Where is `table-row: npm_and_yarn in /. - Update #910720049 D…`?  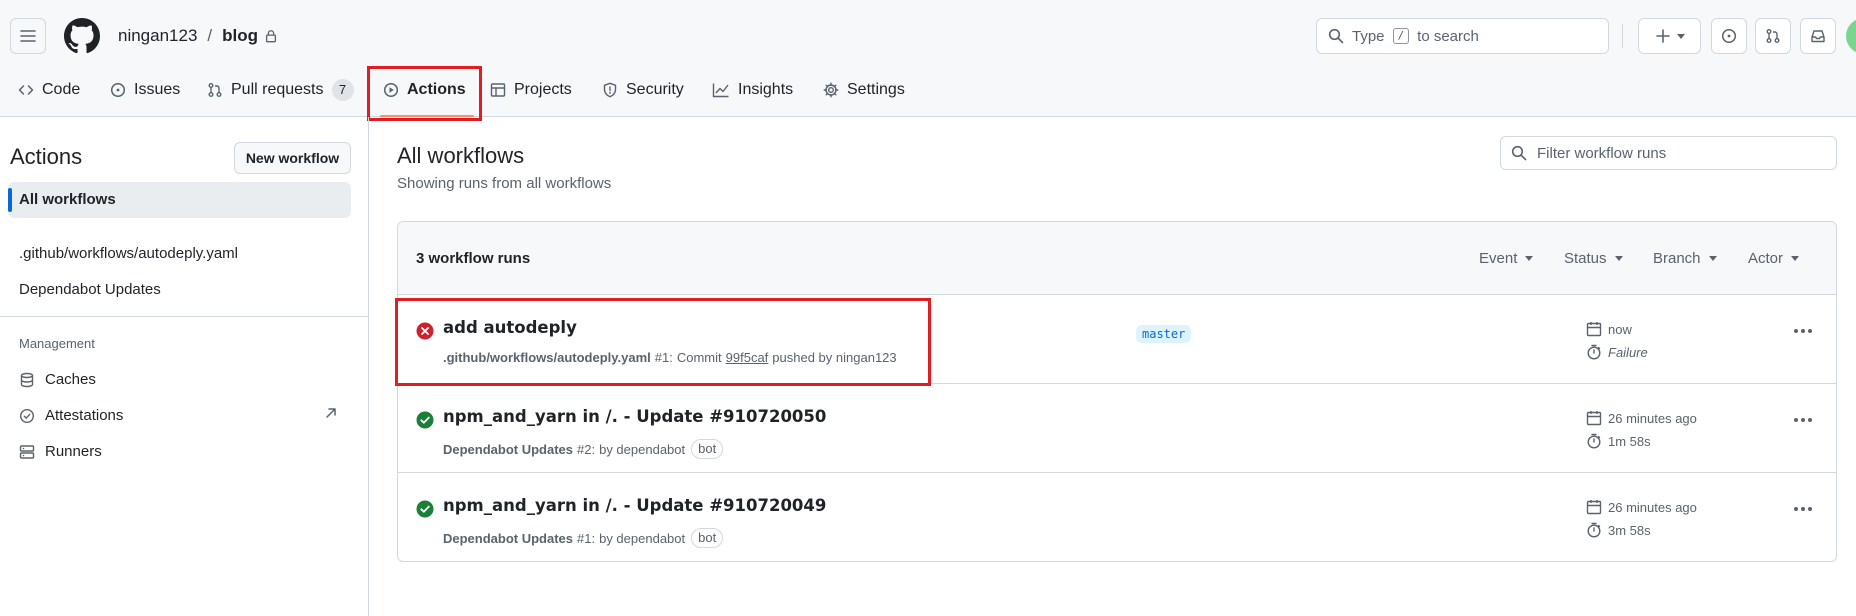
table-row: npm_and_yarn in /. - Update #910720049 D… is located at coordinates (1117, 517).